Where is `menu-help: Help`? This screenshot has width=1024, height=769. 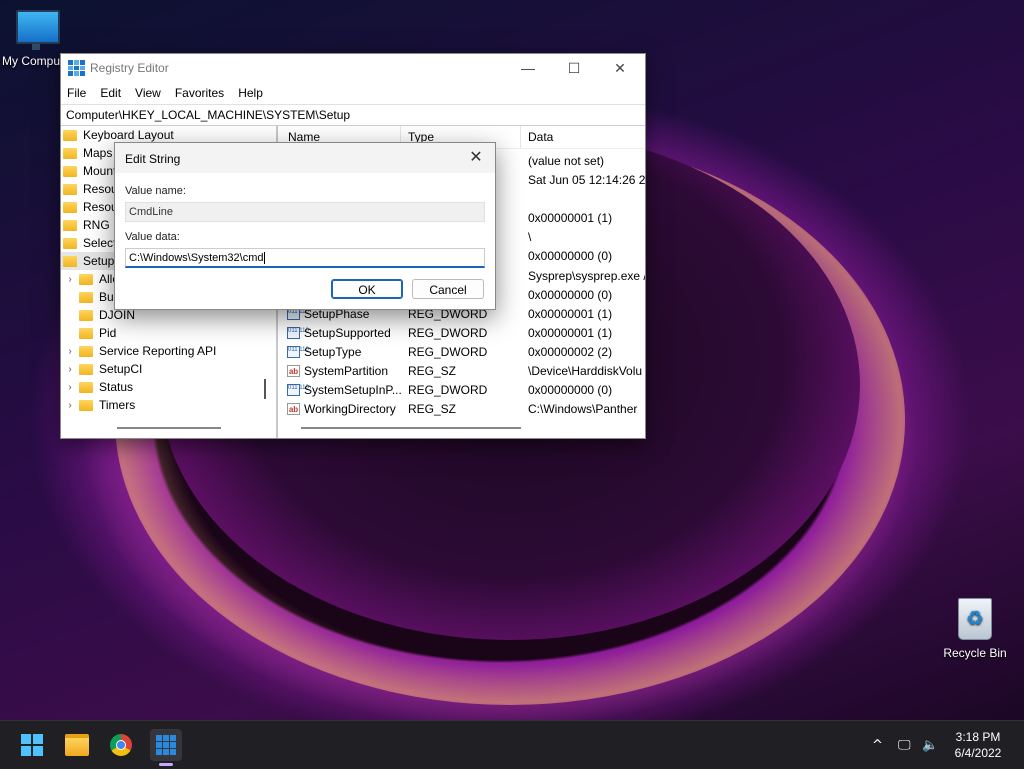 menu-help: Help is located at coordinates (250, 93).